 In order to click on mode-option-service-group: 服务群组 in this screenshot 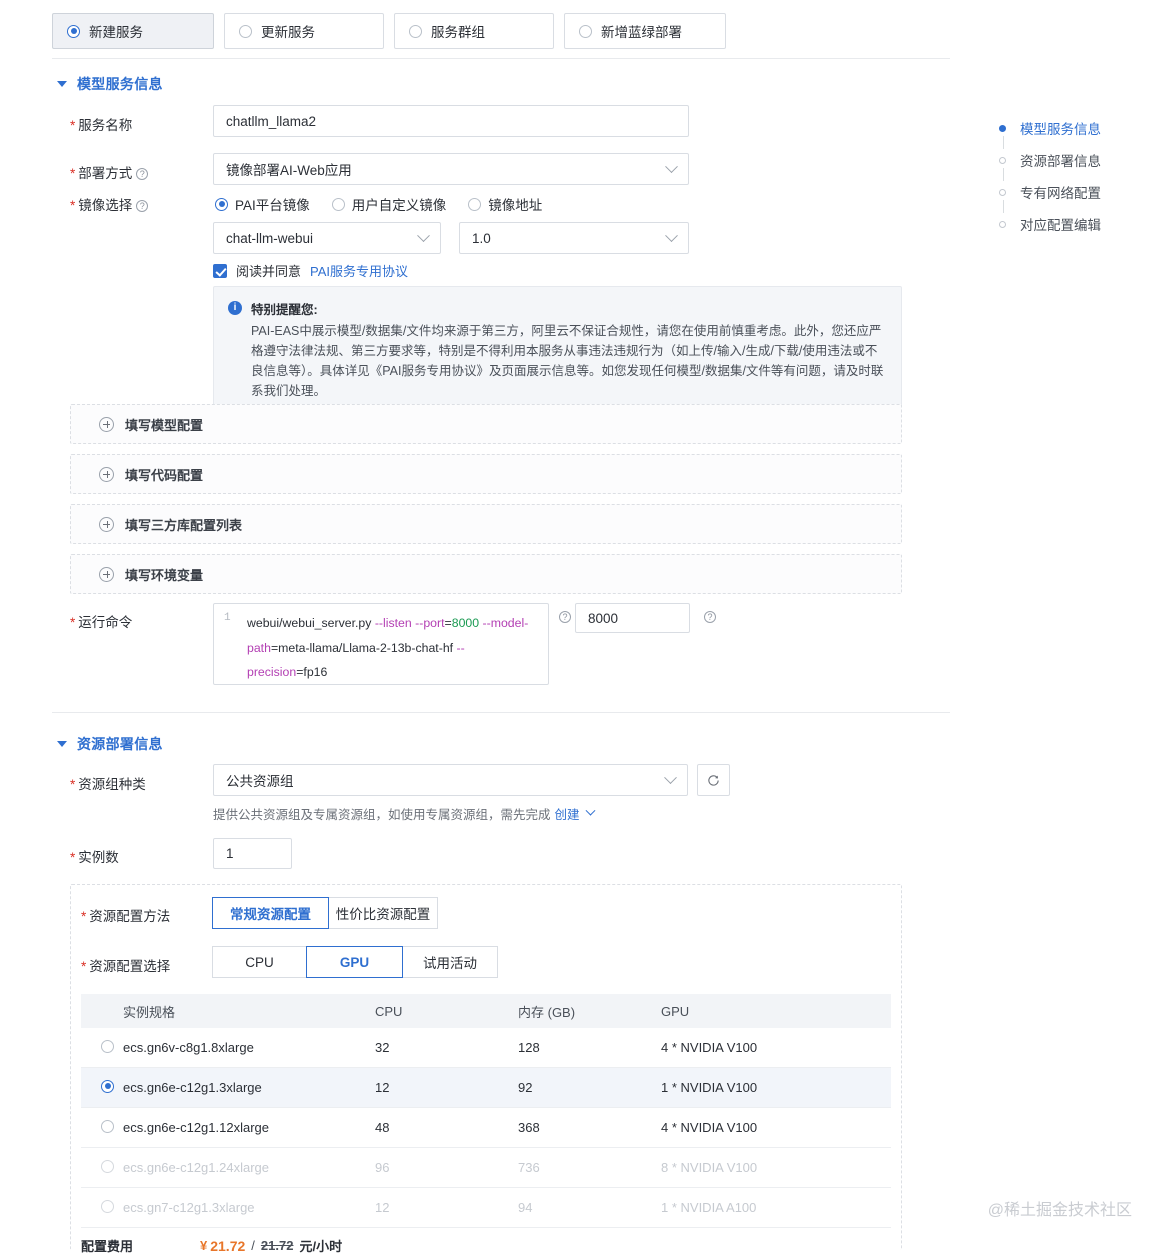, I will do `click(474, 31)`.